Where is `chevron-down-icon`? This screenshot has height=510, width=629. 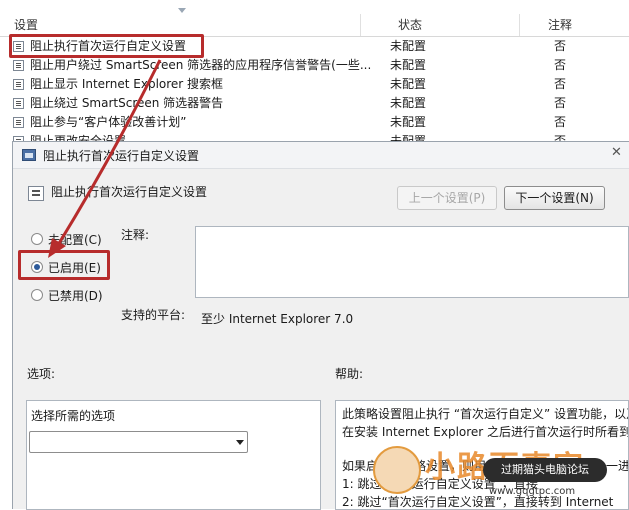 chevron-down-icon is located at coordinates (240, 442).